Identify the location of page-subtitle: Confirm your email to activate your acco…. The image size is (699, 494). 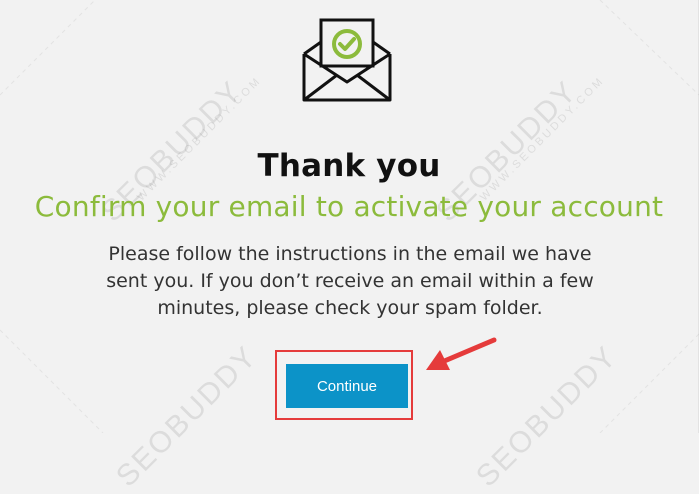
(349, 206).